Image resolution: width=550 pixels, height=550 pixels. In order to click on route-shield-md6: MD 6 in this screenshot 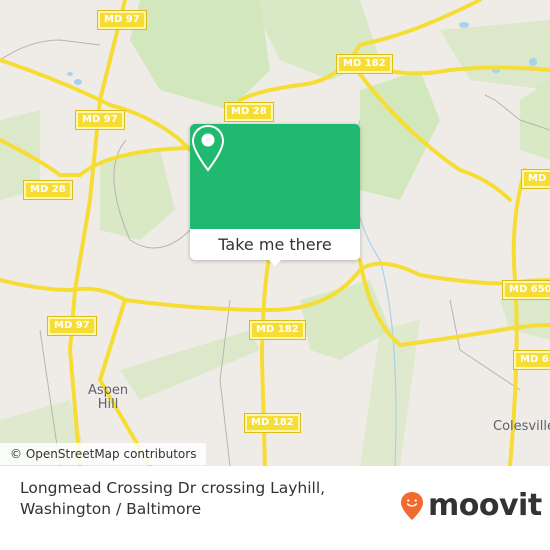, I will do `click(535, 179)`.